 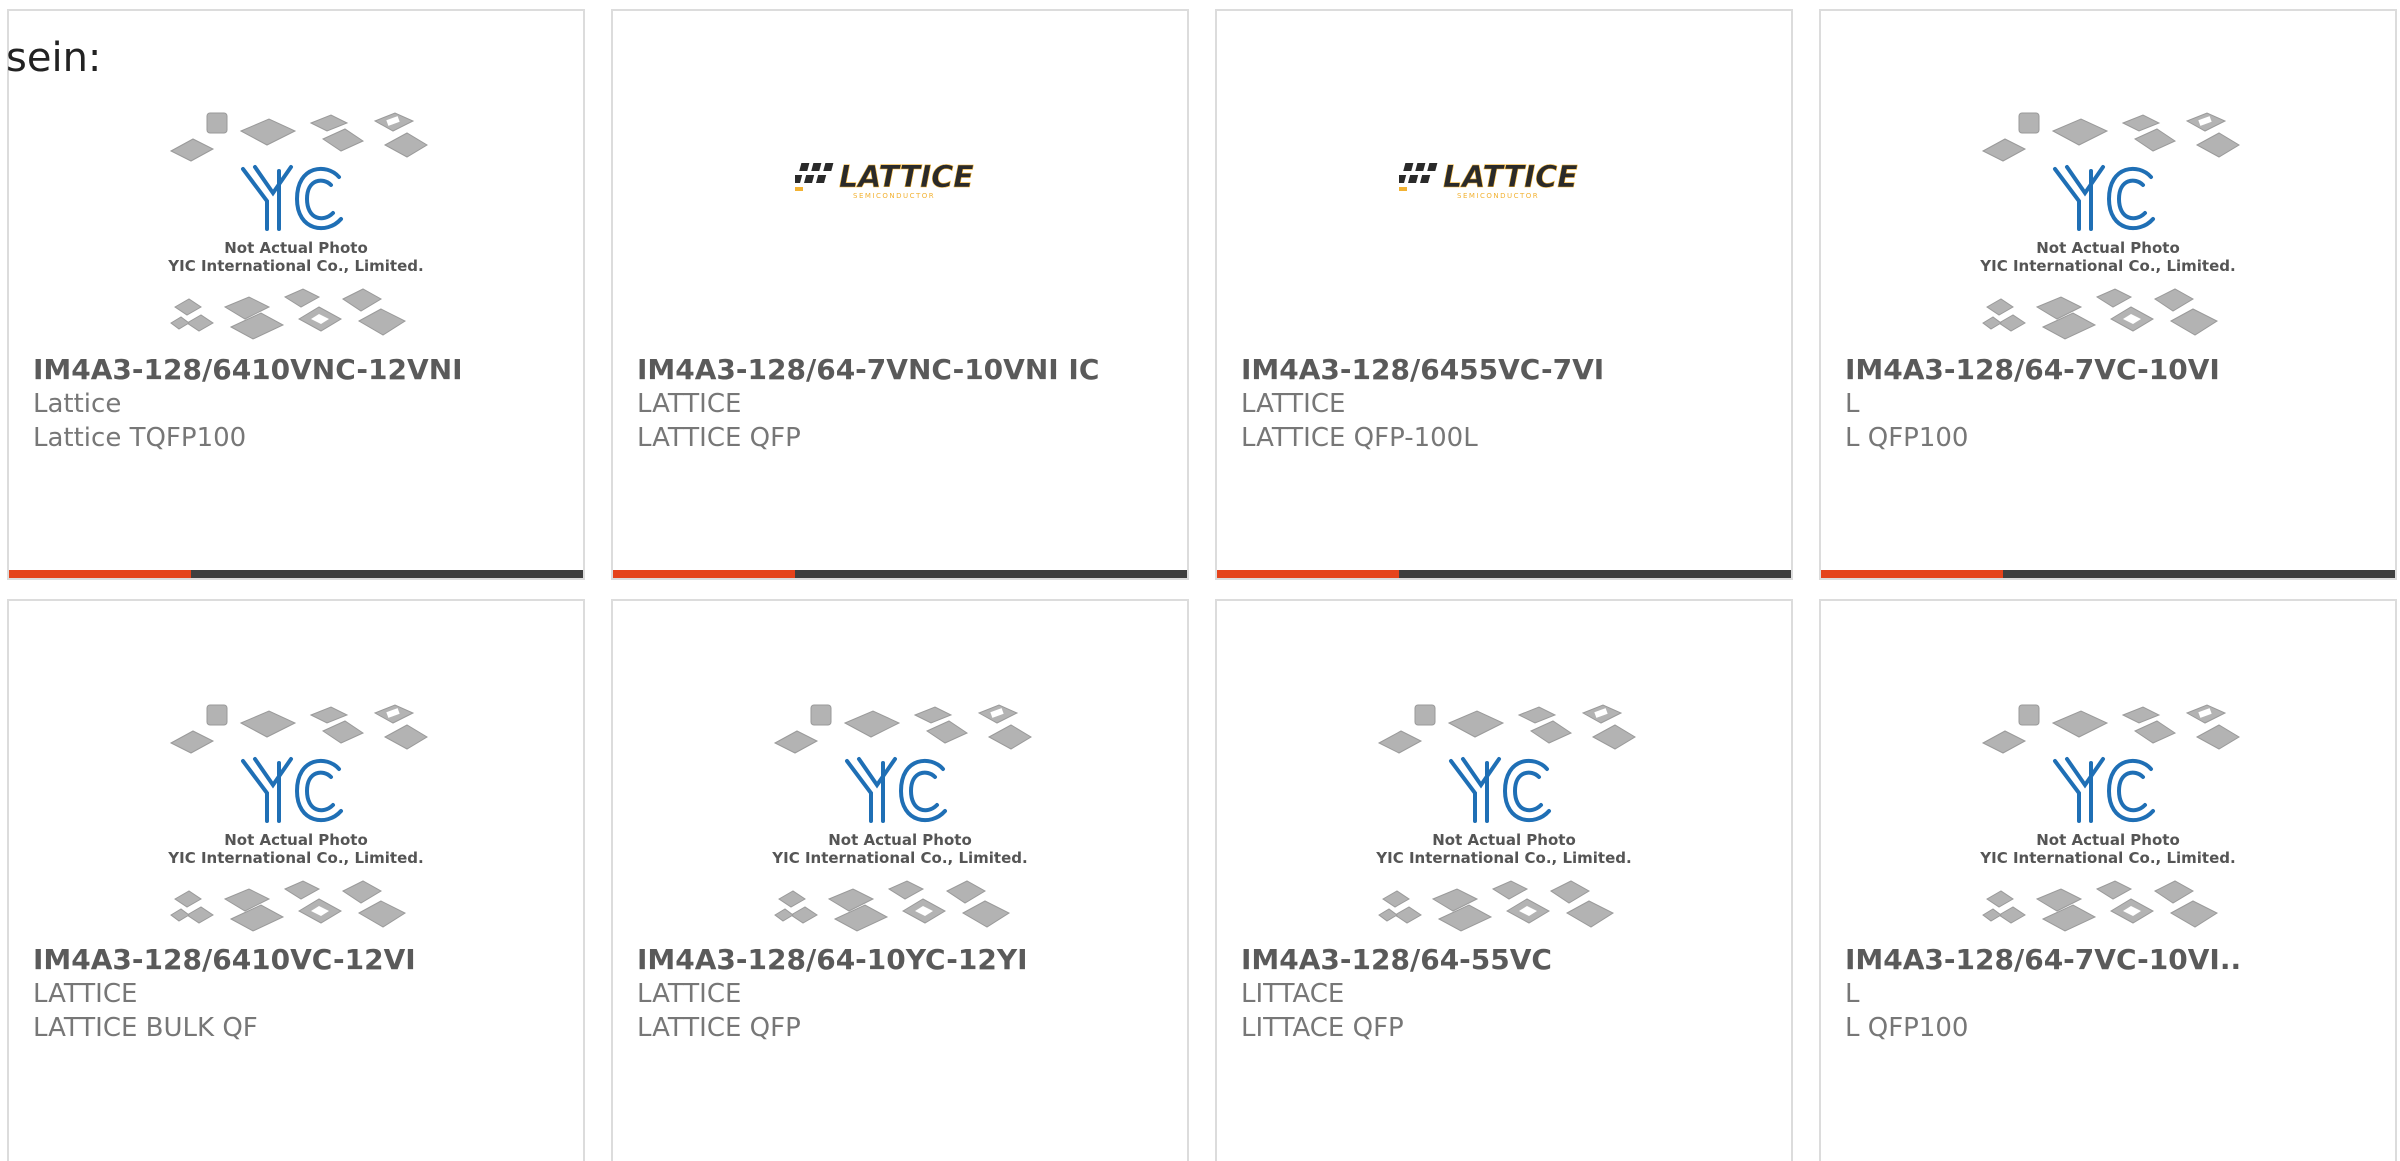 What do you see at coordinates (140, 438) in the screenshot?
I see `package: Lattice TQFP100` at bounding box center [140, 438].